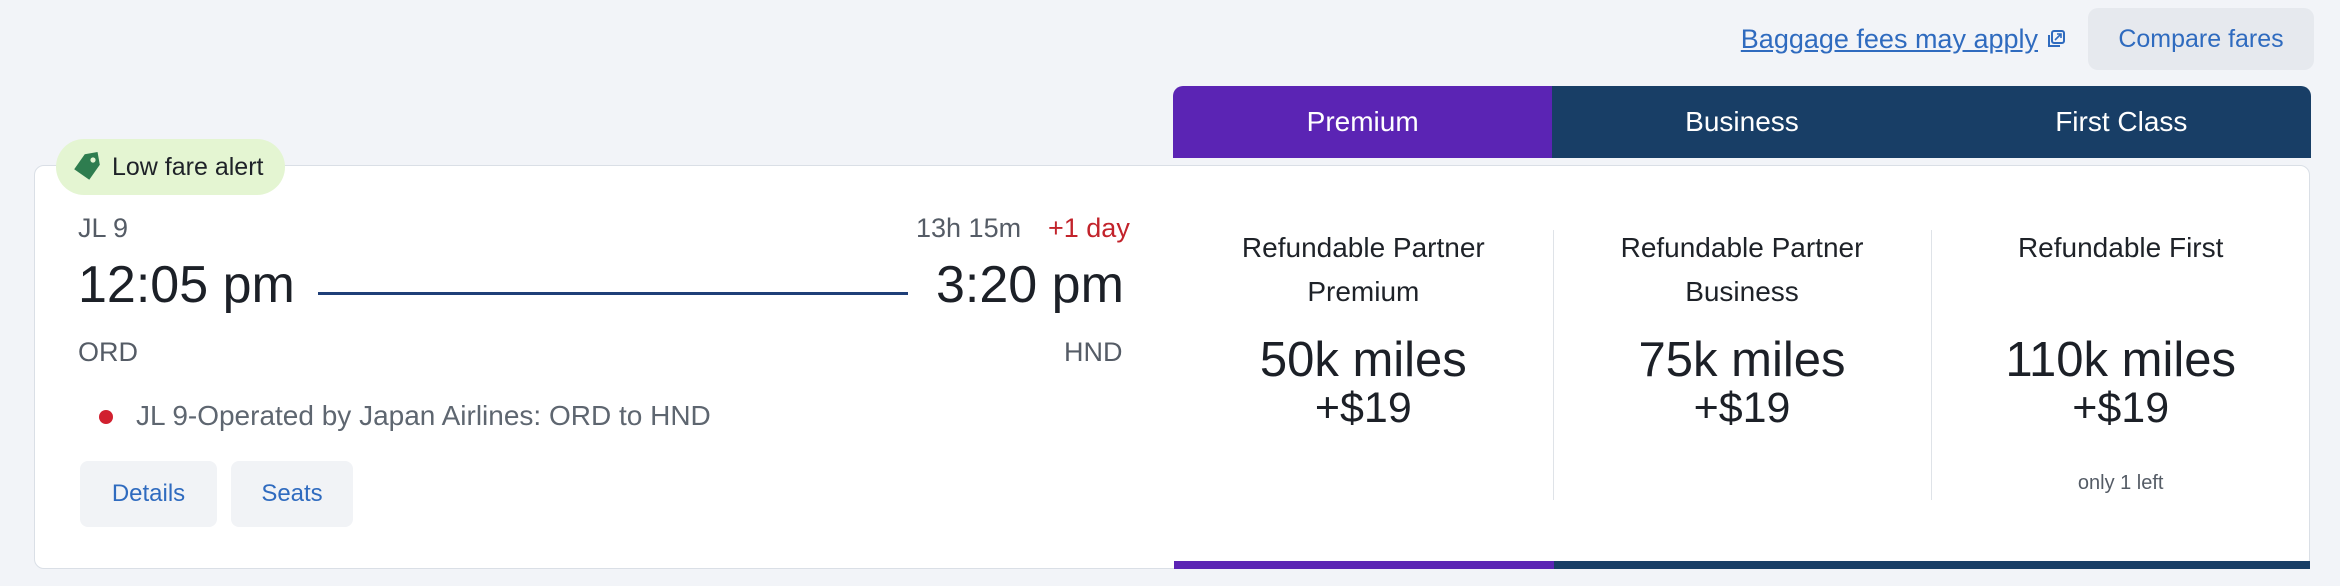 The width and height of the screenshot is (2340, 586). What do you see at coordinates (1742, 360) in the screenshot?
I see `fare-miles: 75k miles` at bounding box center [1742, 360].